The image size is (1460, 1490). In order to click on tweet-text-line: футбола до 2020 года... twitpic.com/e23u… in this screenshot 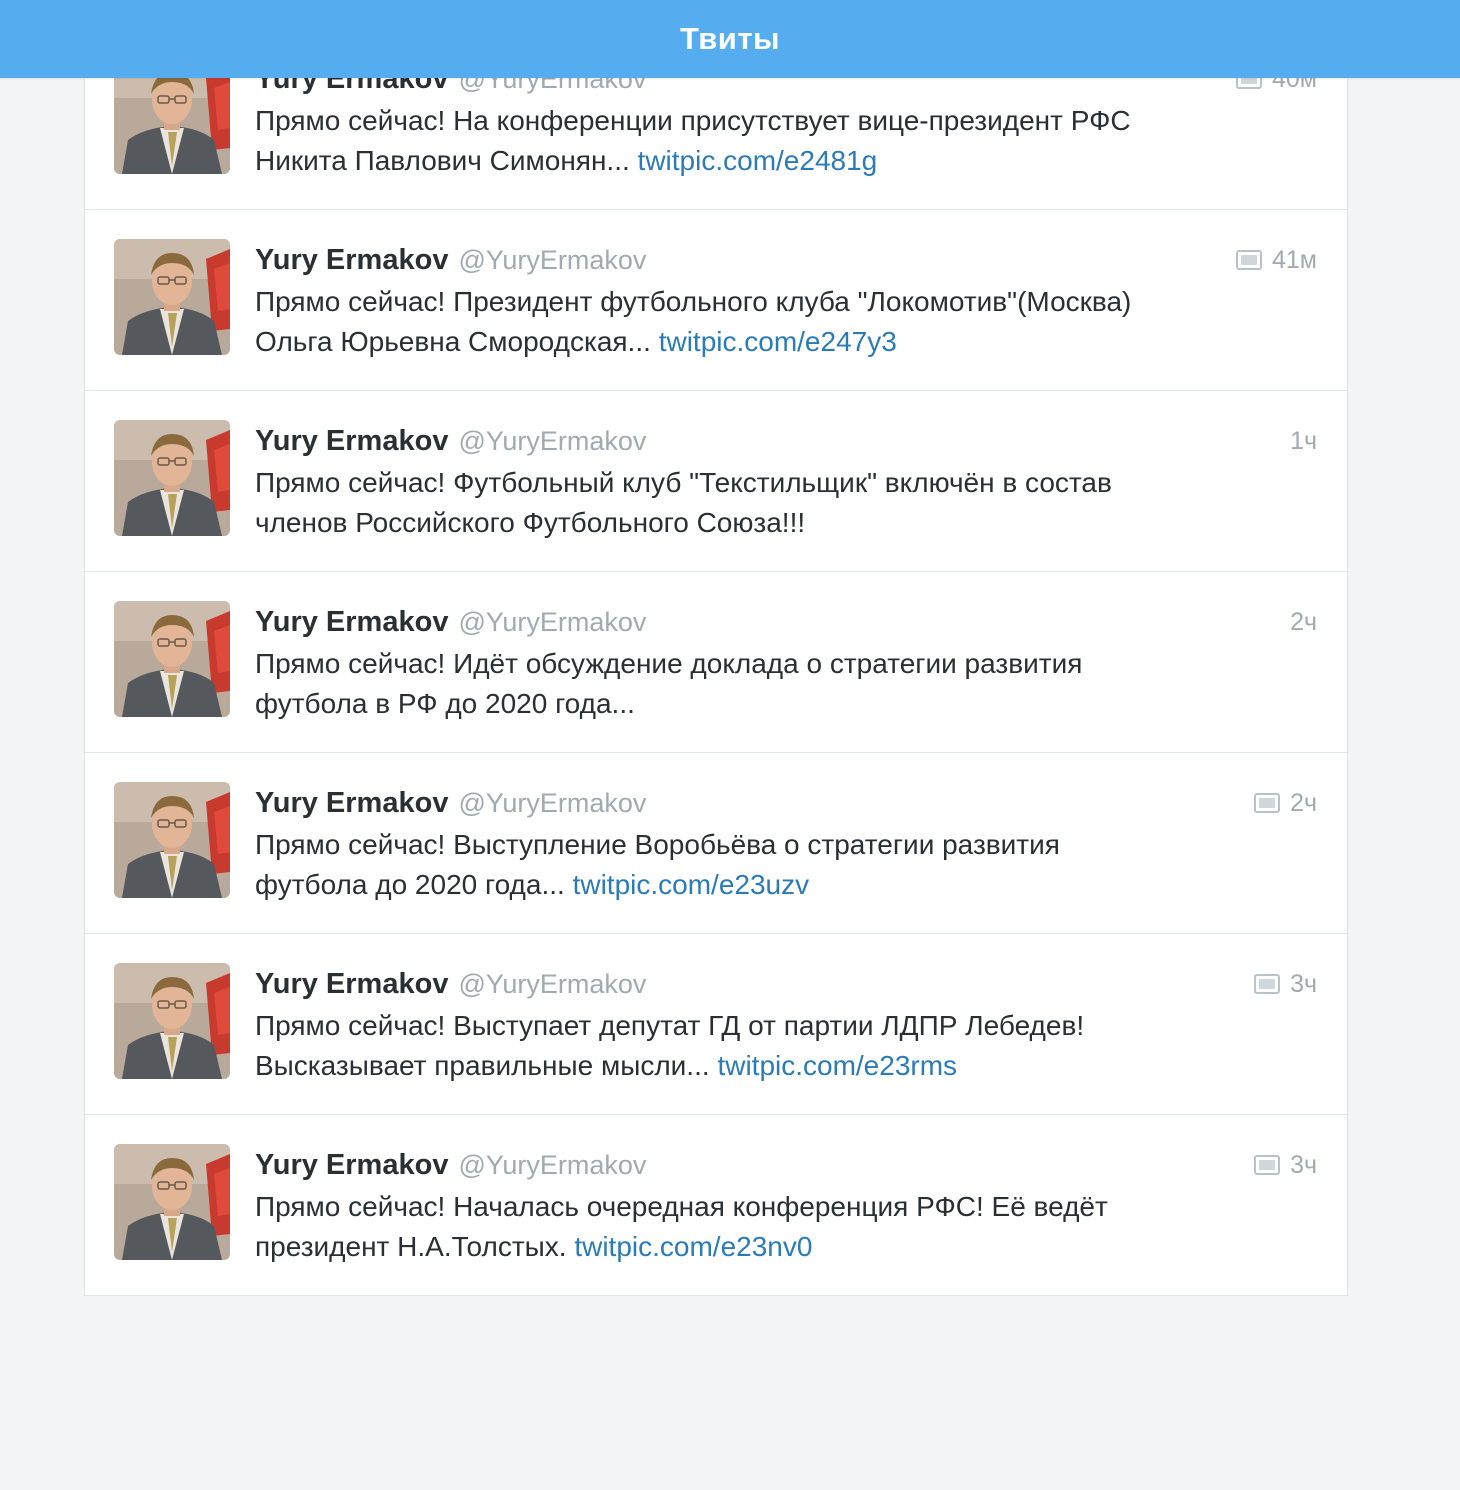, I will do `click(786, 885)`.